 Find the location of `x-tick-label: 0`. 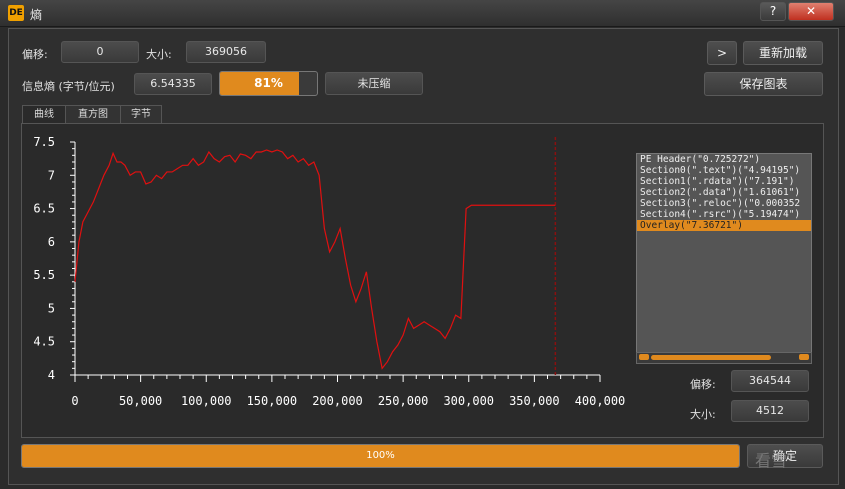

x-tick-label: 0 is located at coordinates (74, 401).